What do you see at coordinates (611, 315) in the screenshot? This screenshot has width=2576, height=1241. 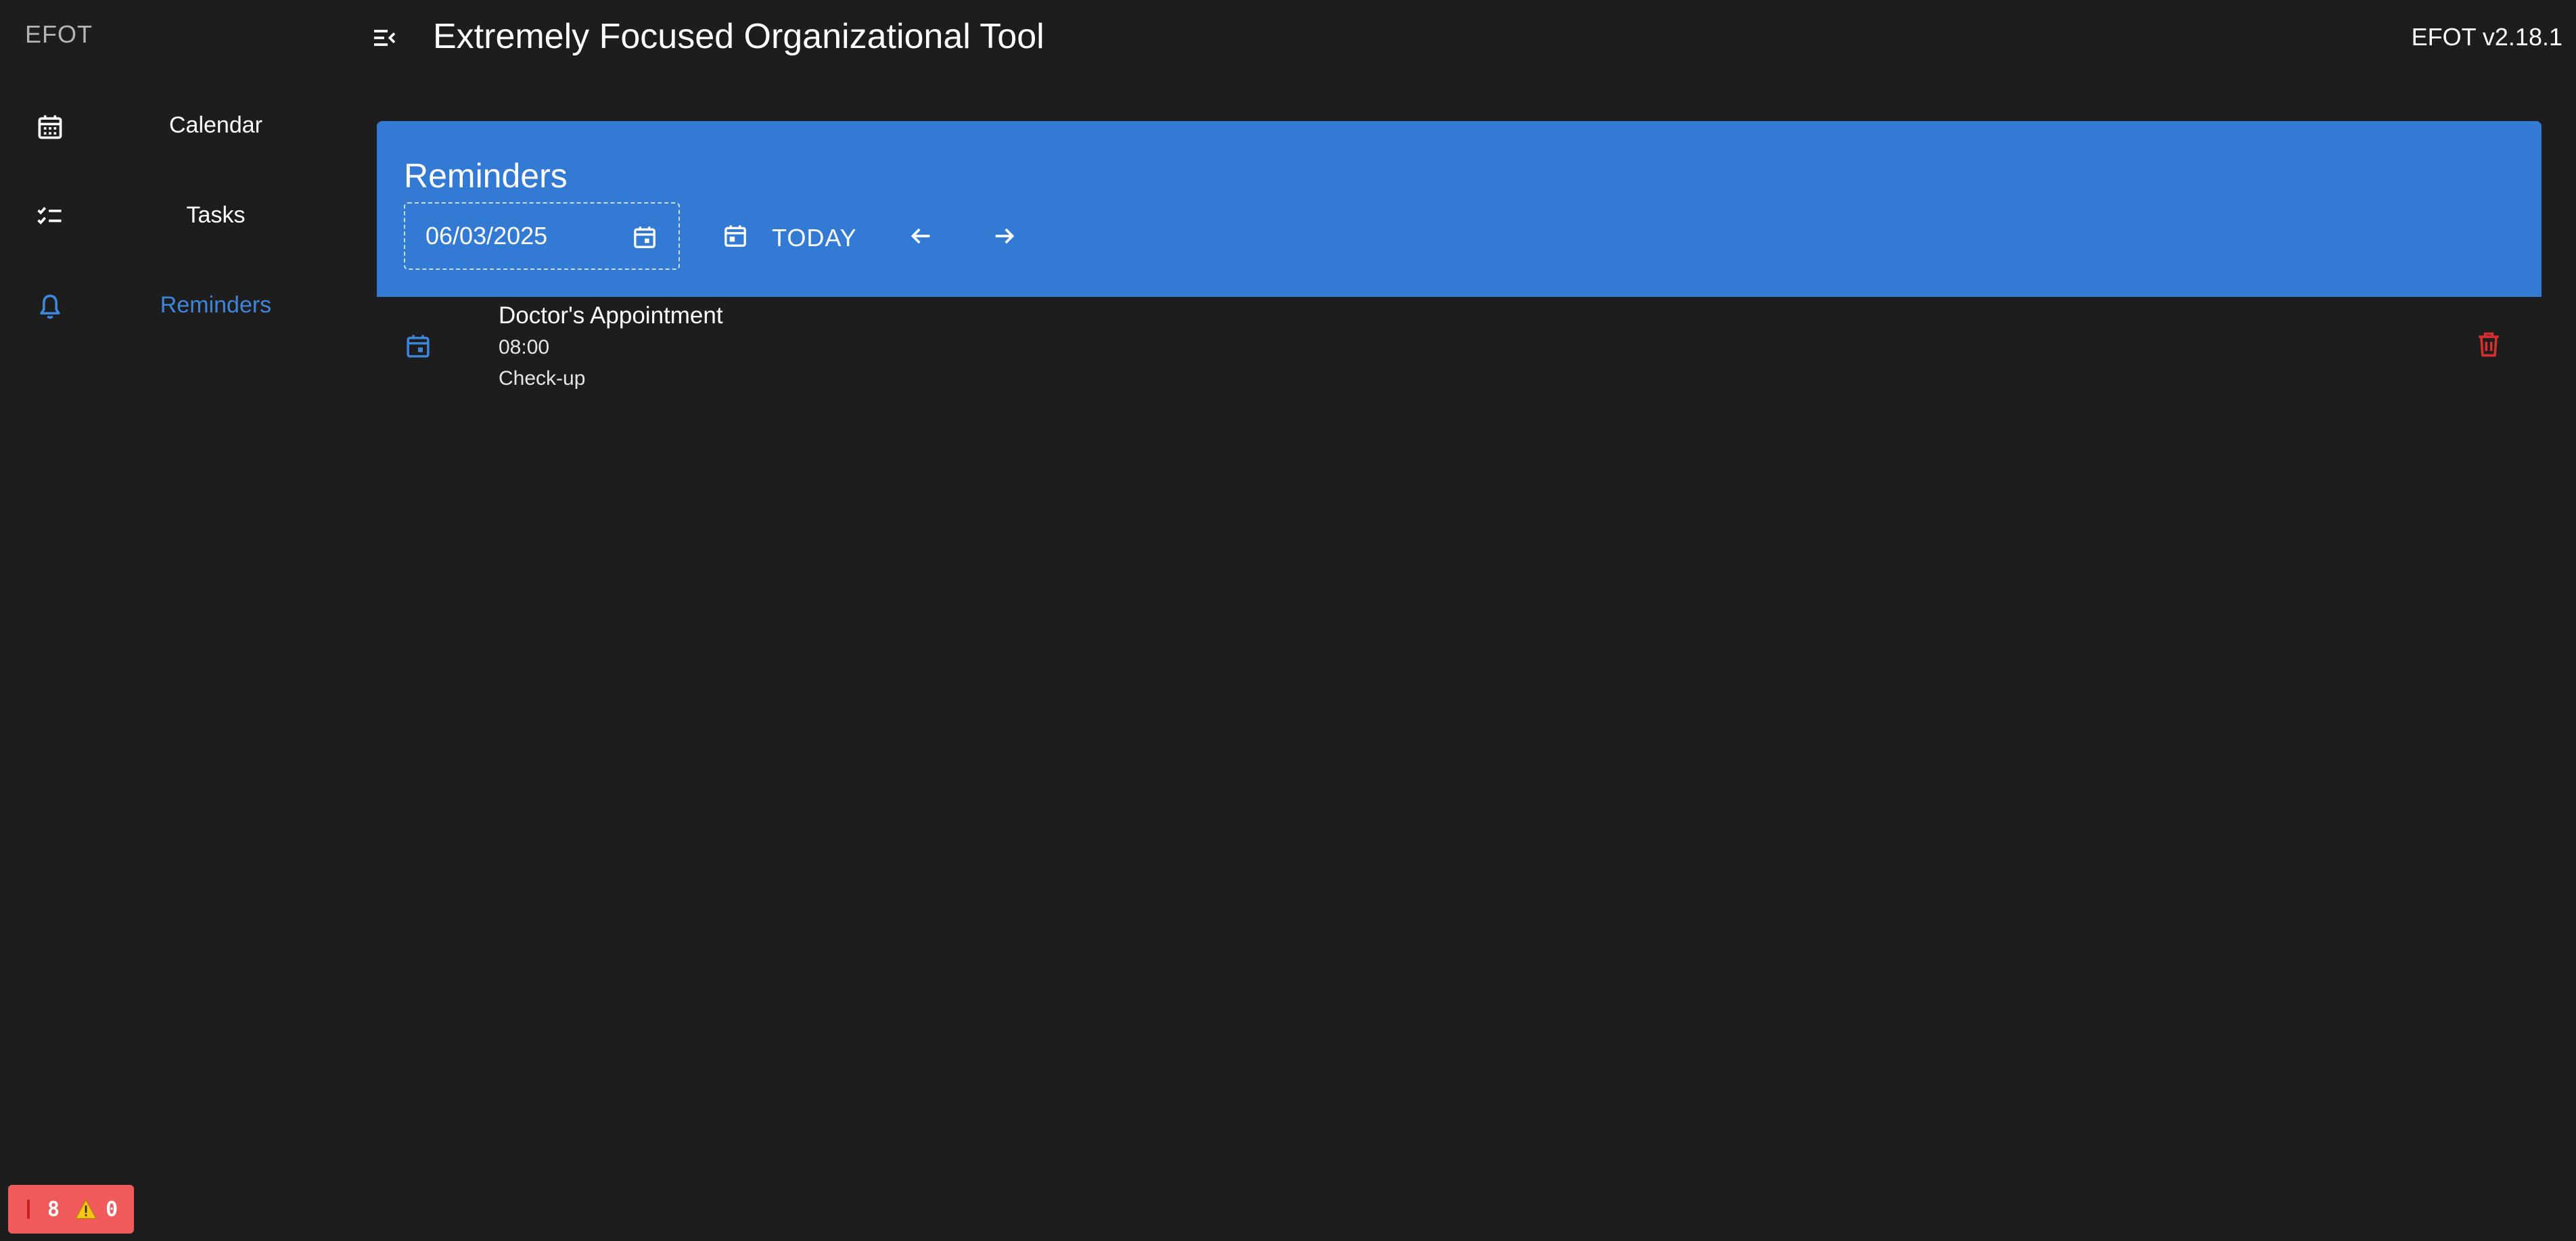 I see `reminder-title: Doctor's Appointment` at bounding box center [611, 315].